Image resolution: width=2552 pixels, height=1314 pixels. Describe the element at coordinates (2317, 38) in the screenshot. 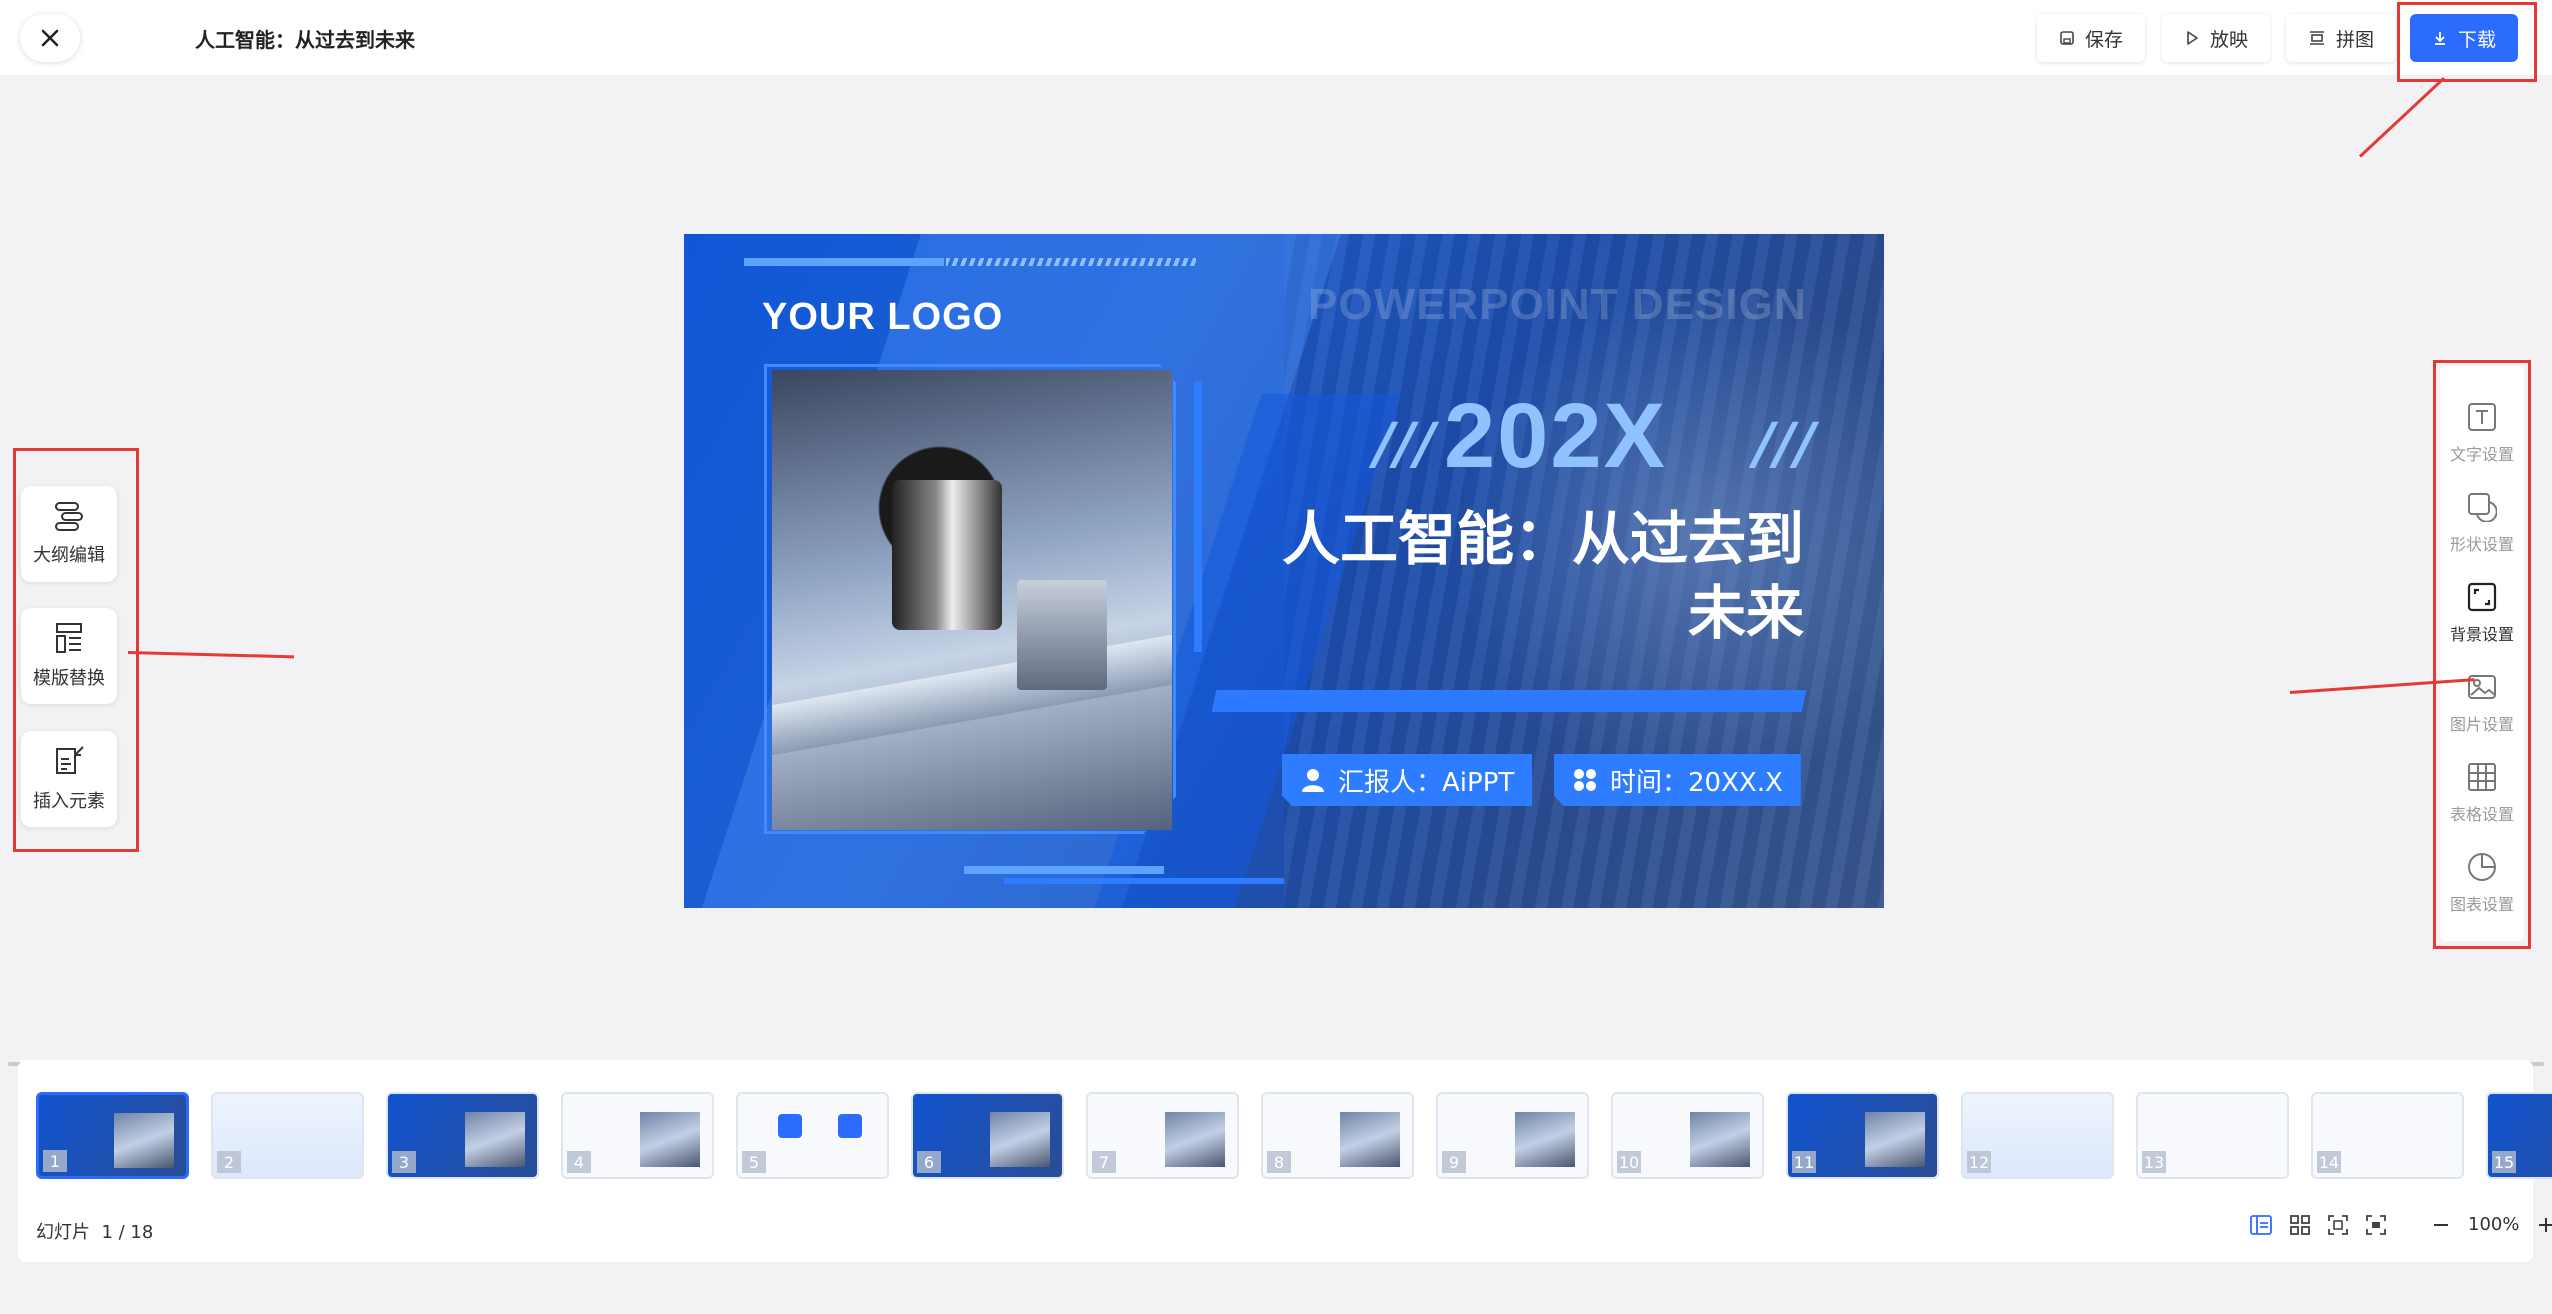

I see `collage-icon` at that location.